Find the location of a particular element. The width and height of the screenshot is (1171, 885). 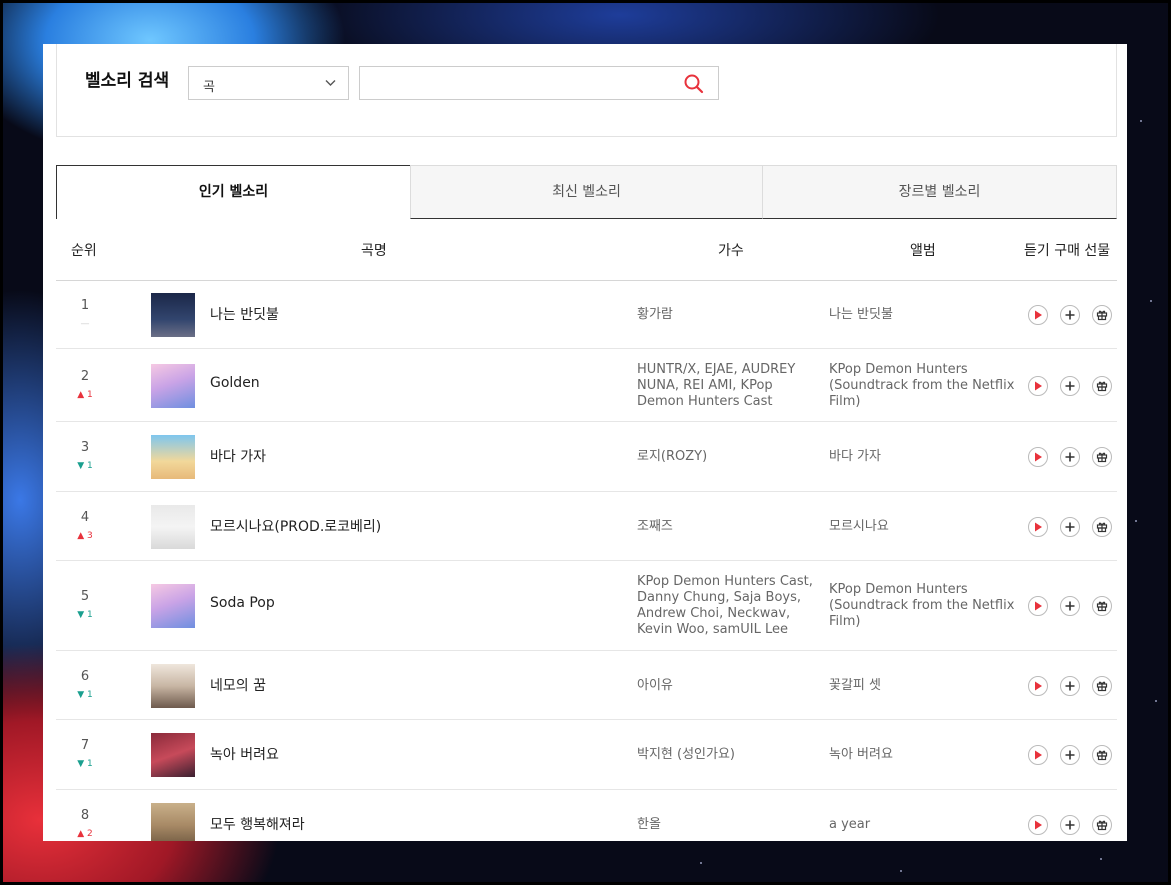

artist-name: 아이유 is located at coordinates (730, 686).